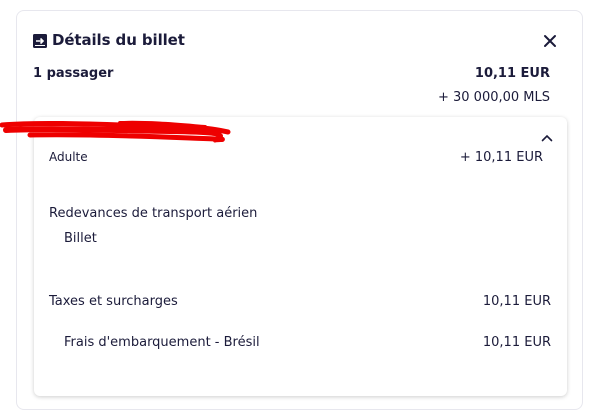 The height and width of the screenshot is (416, 596). I want to click on redaction-scribble, so click(116, 131).